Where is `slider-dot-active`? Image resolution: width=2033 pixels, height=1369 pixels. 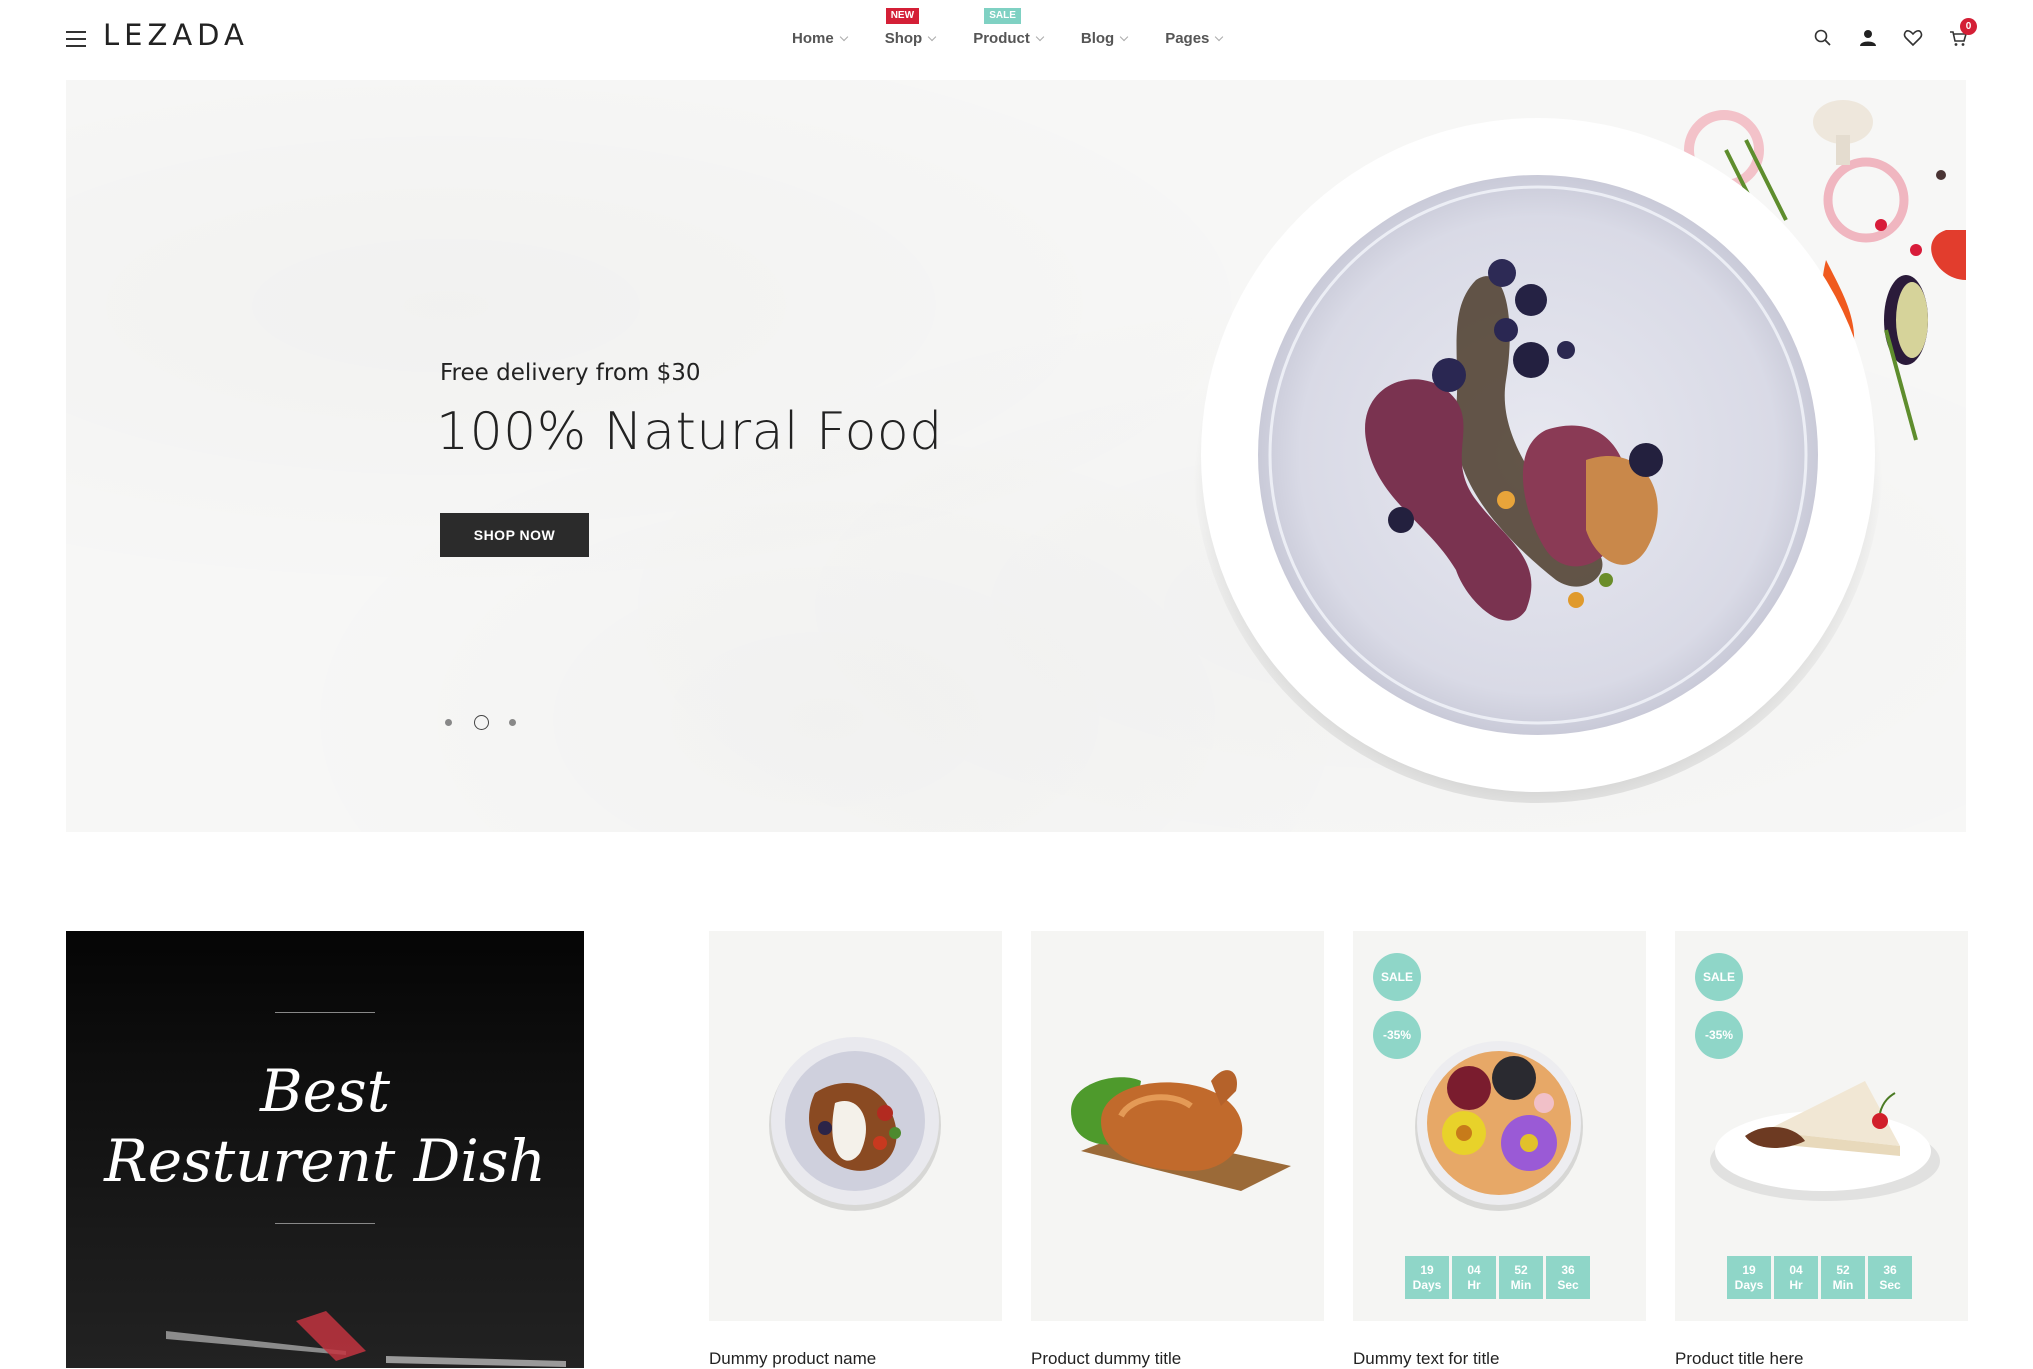
slider-dot-active is located at coordinates (481, 722).